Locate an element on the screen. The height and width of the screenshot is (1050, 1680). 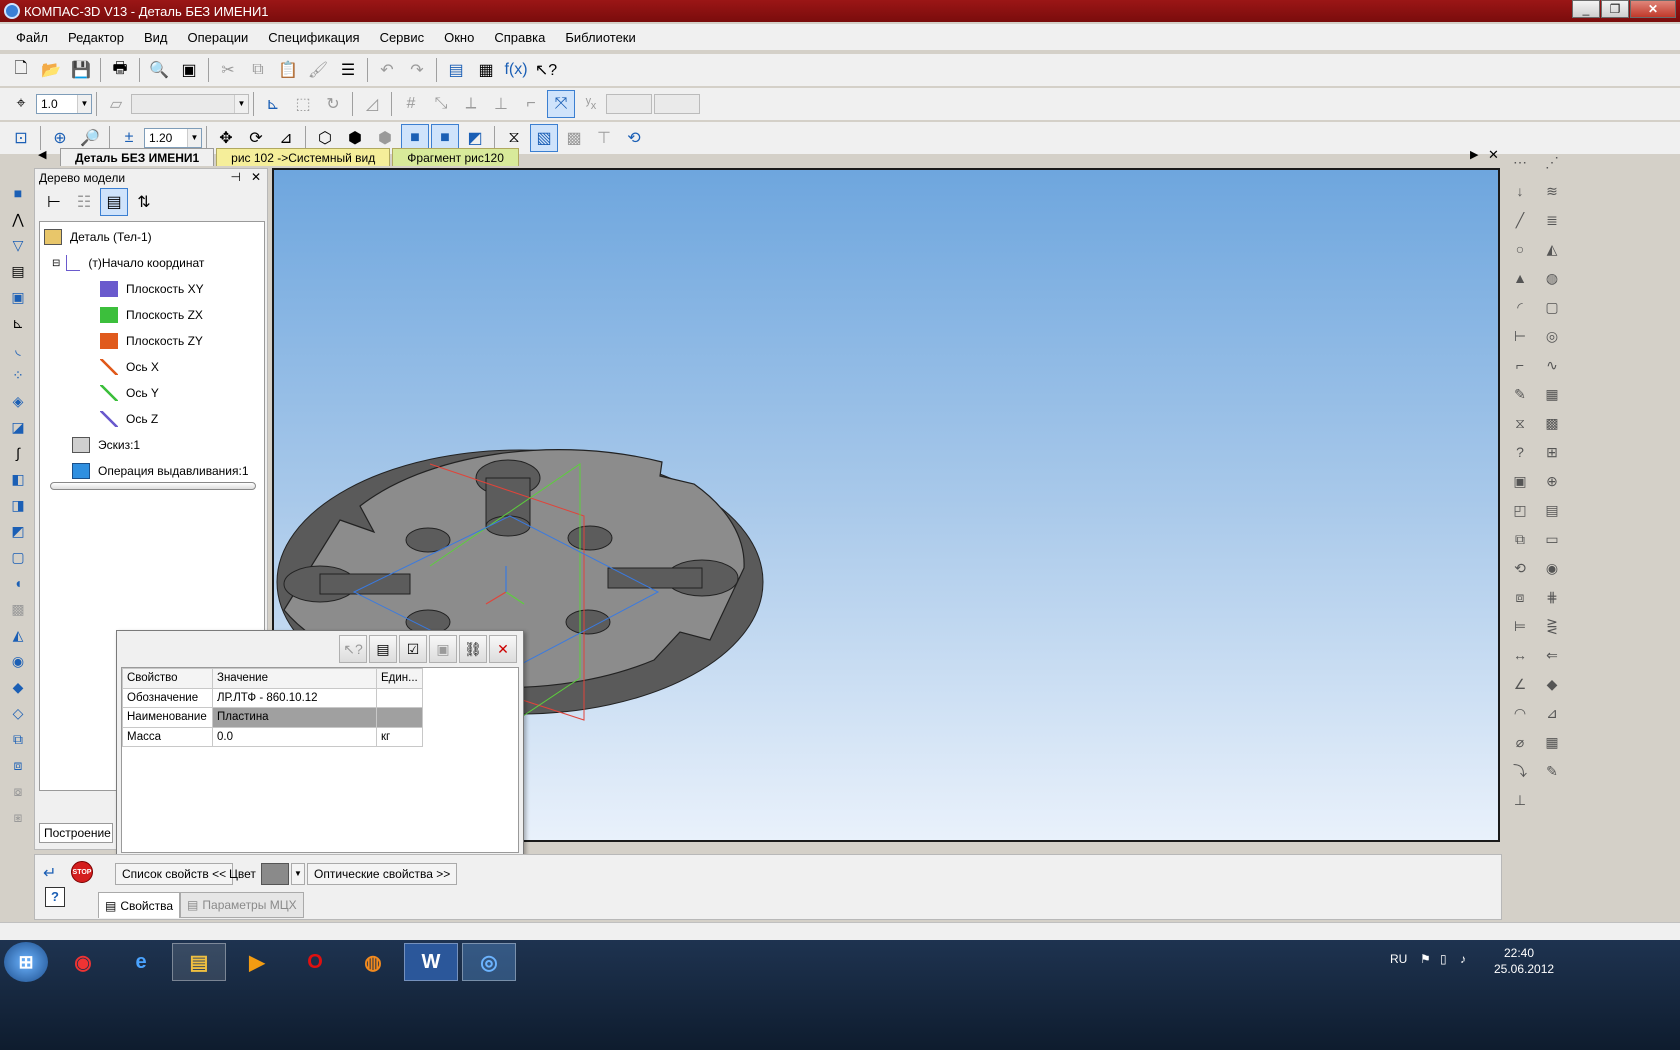
layer-combo: ▼ is located at coordinates (190, 104).